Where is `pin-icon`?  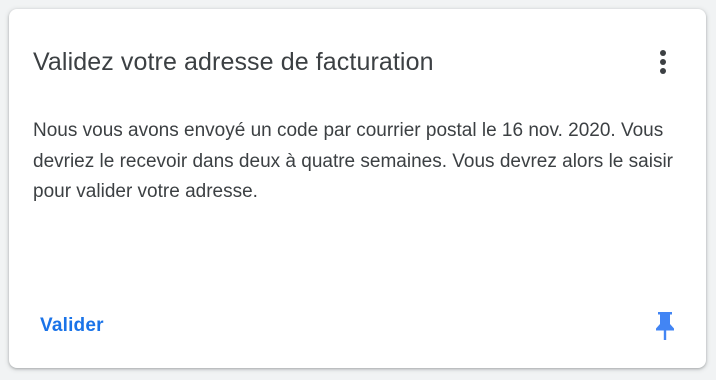 pin-icon is located at coordinates (665, 326).